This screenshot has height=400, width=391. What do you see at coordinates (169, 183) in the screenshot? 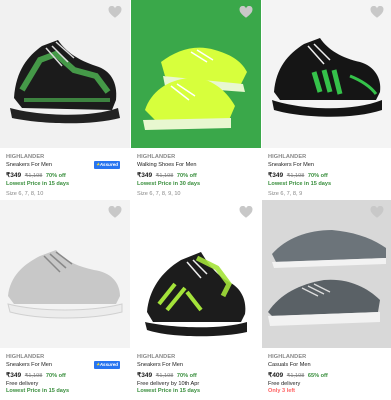
I see `lowest-price-note: Lowest Price in 30 days` at bounding box center [169, 183].